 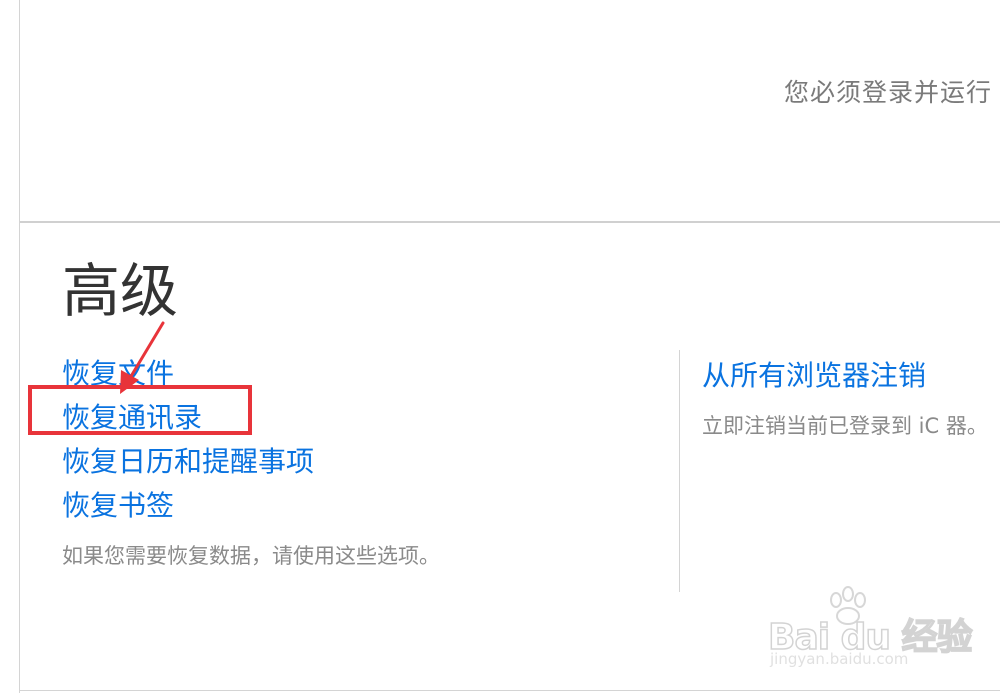 What do you see at coordinates (188, 462) in the screenshot?
I see `restore-calendars-reminders-link: 恢复日历和提醒事项` at bounding box center [188, 462].